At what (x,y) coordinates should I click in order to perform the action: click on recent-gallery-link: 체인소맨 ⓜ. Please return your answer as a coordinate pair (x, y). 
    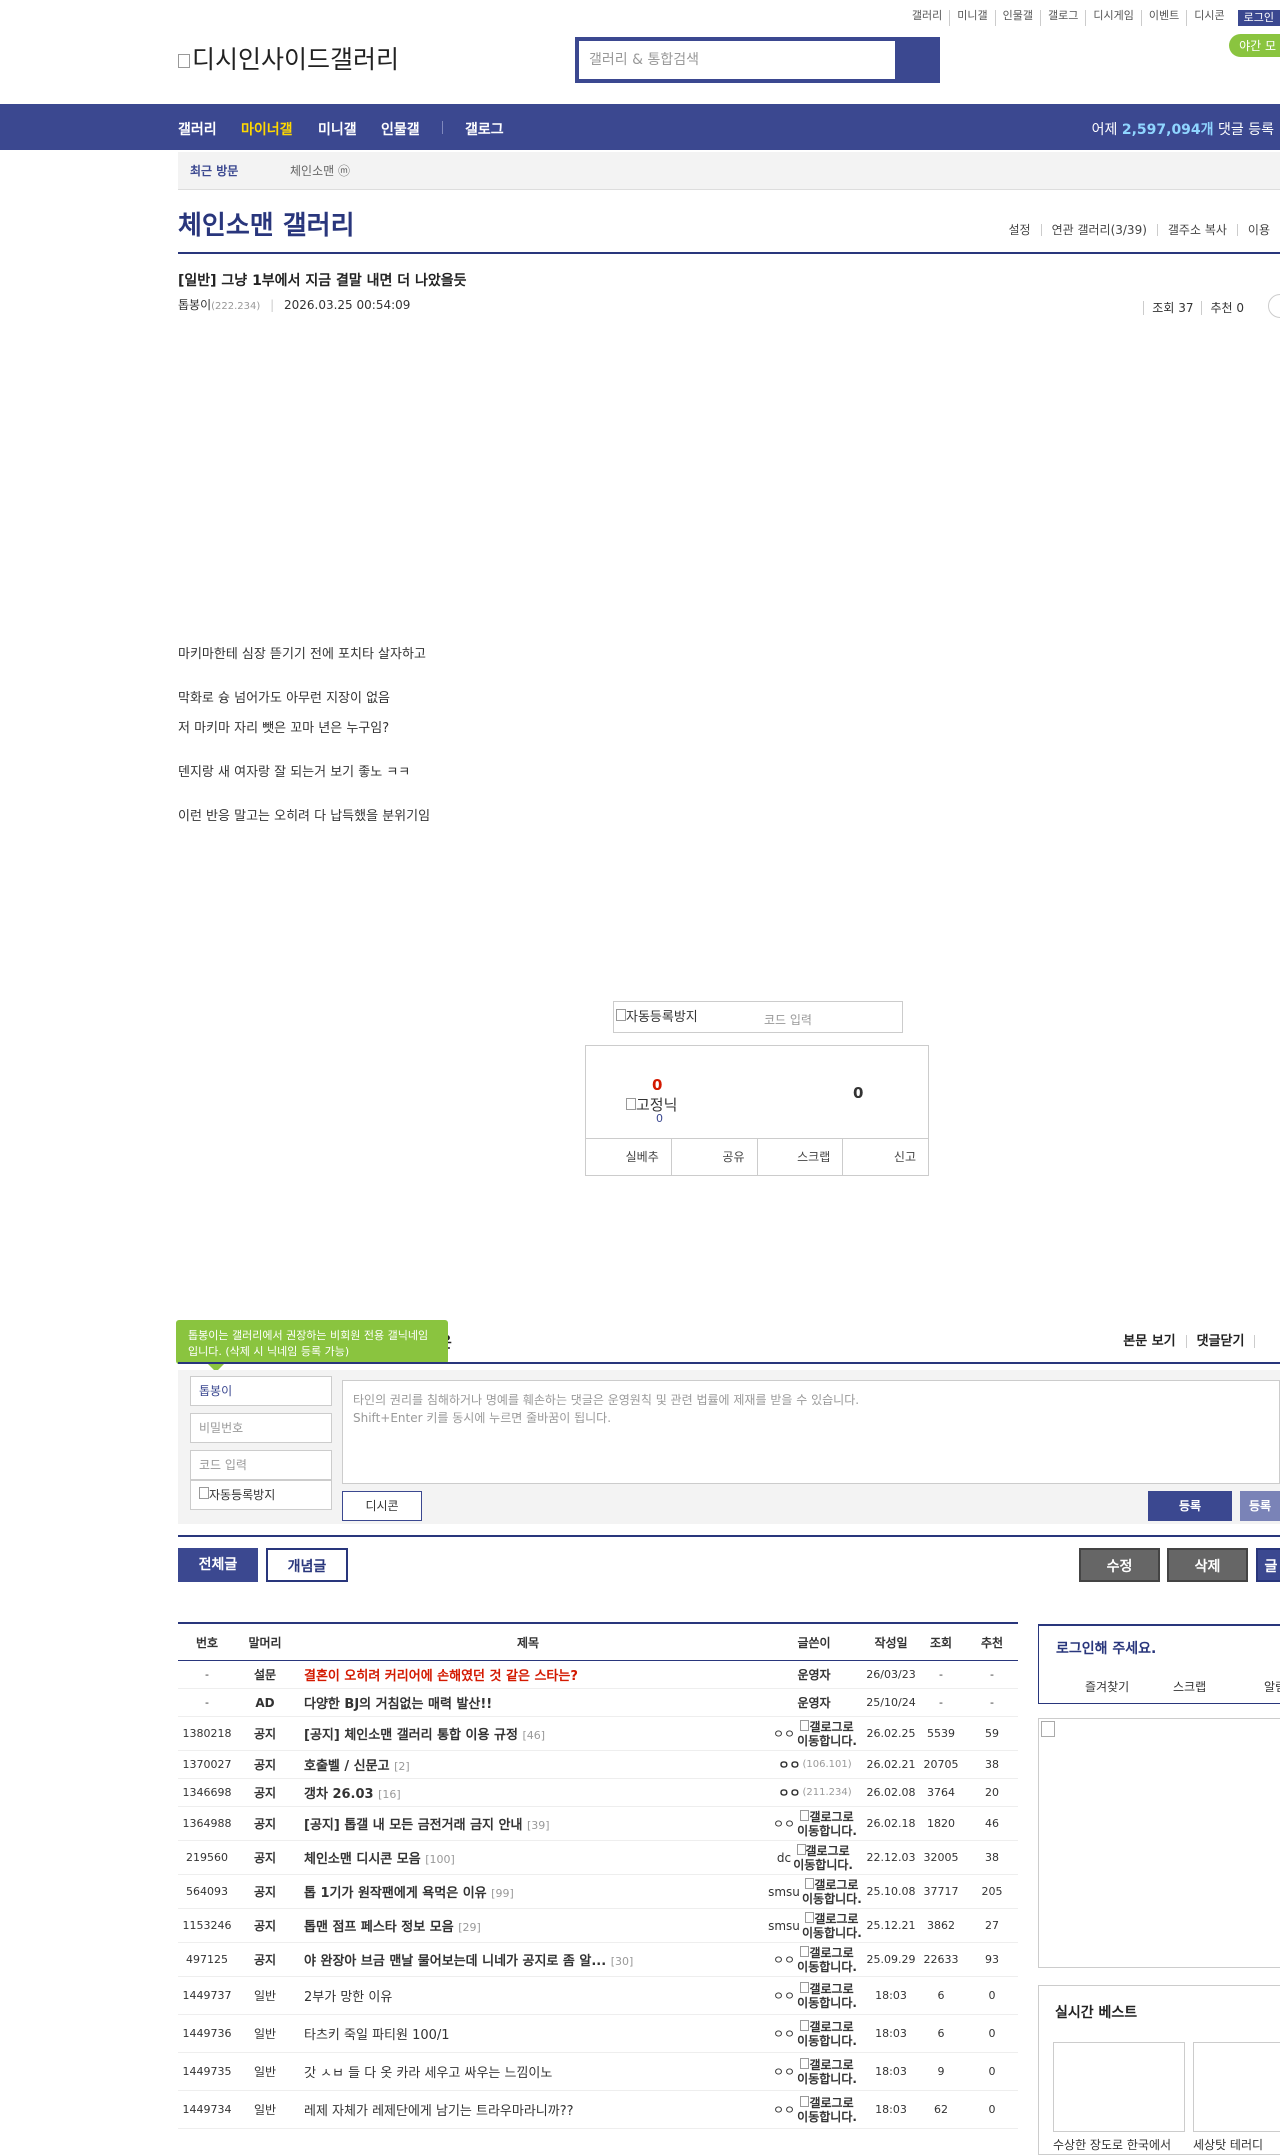
    Looking at the image, I should click on (320, 170).